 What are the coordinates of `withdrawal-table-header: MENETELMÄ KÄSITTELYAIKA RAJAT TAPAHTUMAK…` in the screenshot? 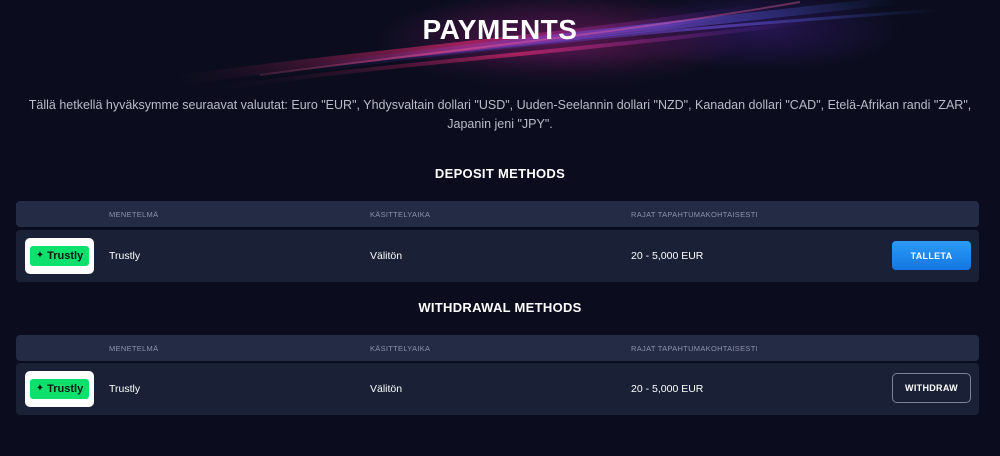 It's located at (497, 348).